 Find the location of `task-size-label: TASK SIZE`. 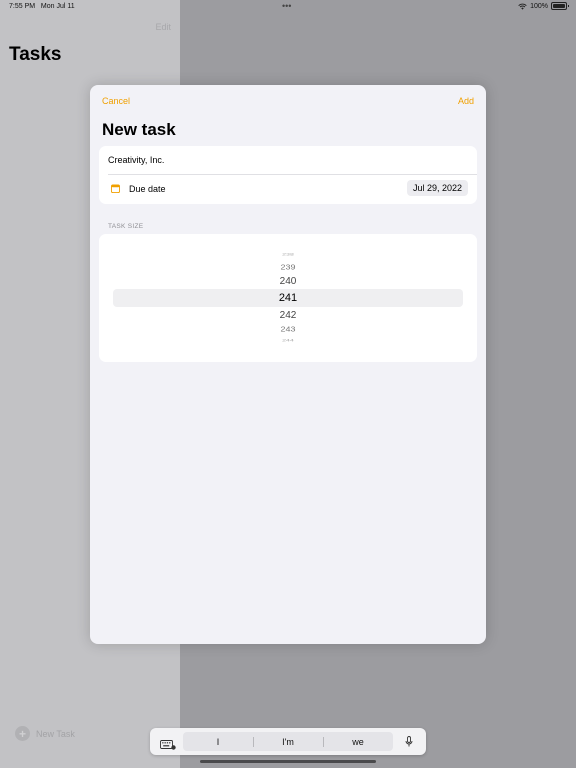

task-size-label: TASK SIZE is located at coordinates (126, 226).